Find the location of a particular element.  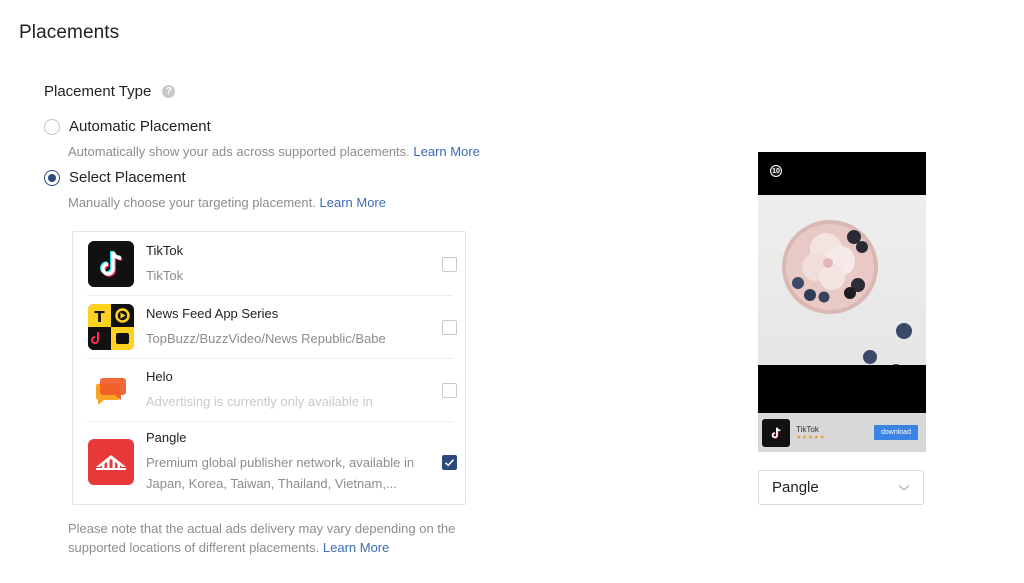

preview-app-name: TikTok is located at coordinates (807, 429).